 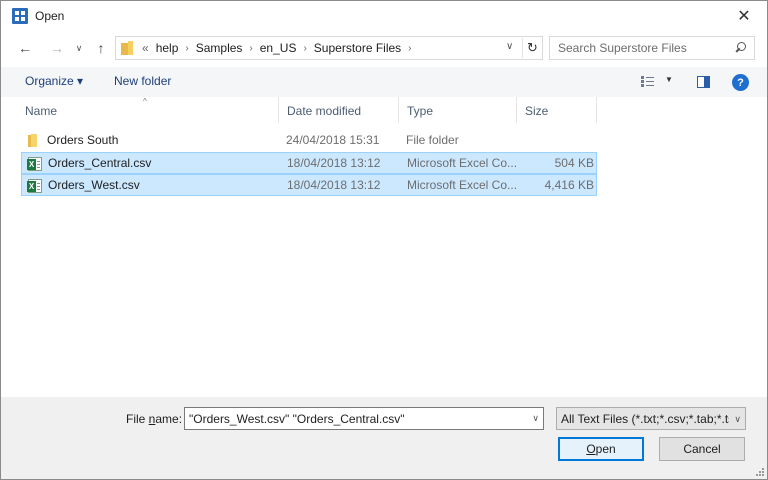 What do you see at coordinates (384, 16) in the screenshot?
I see `title-bar: Open ✕` at bounding box center [384, 16].